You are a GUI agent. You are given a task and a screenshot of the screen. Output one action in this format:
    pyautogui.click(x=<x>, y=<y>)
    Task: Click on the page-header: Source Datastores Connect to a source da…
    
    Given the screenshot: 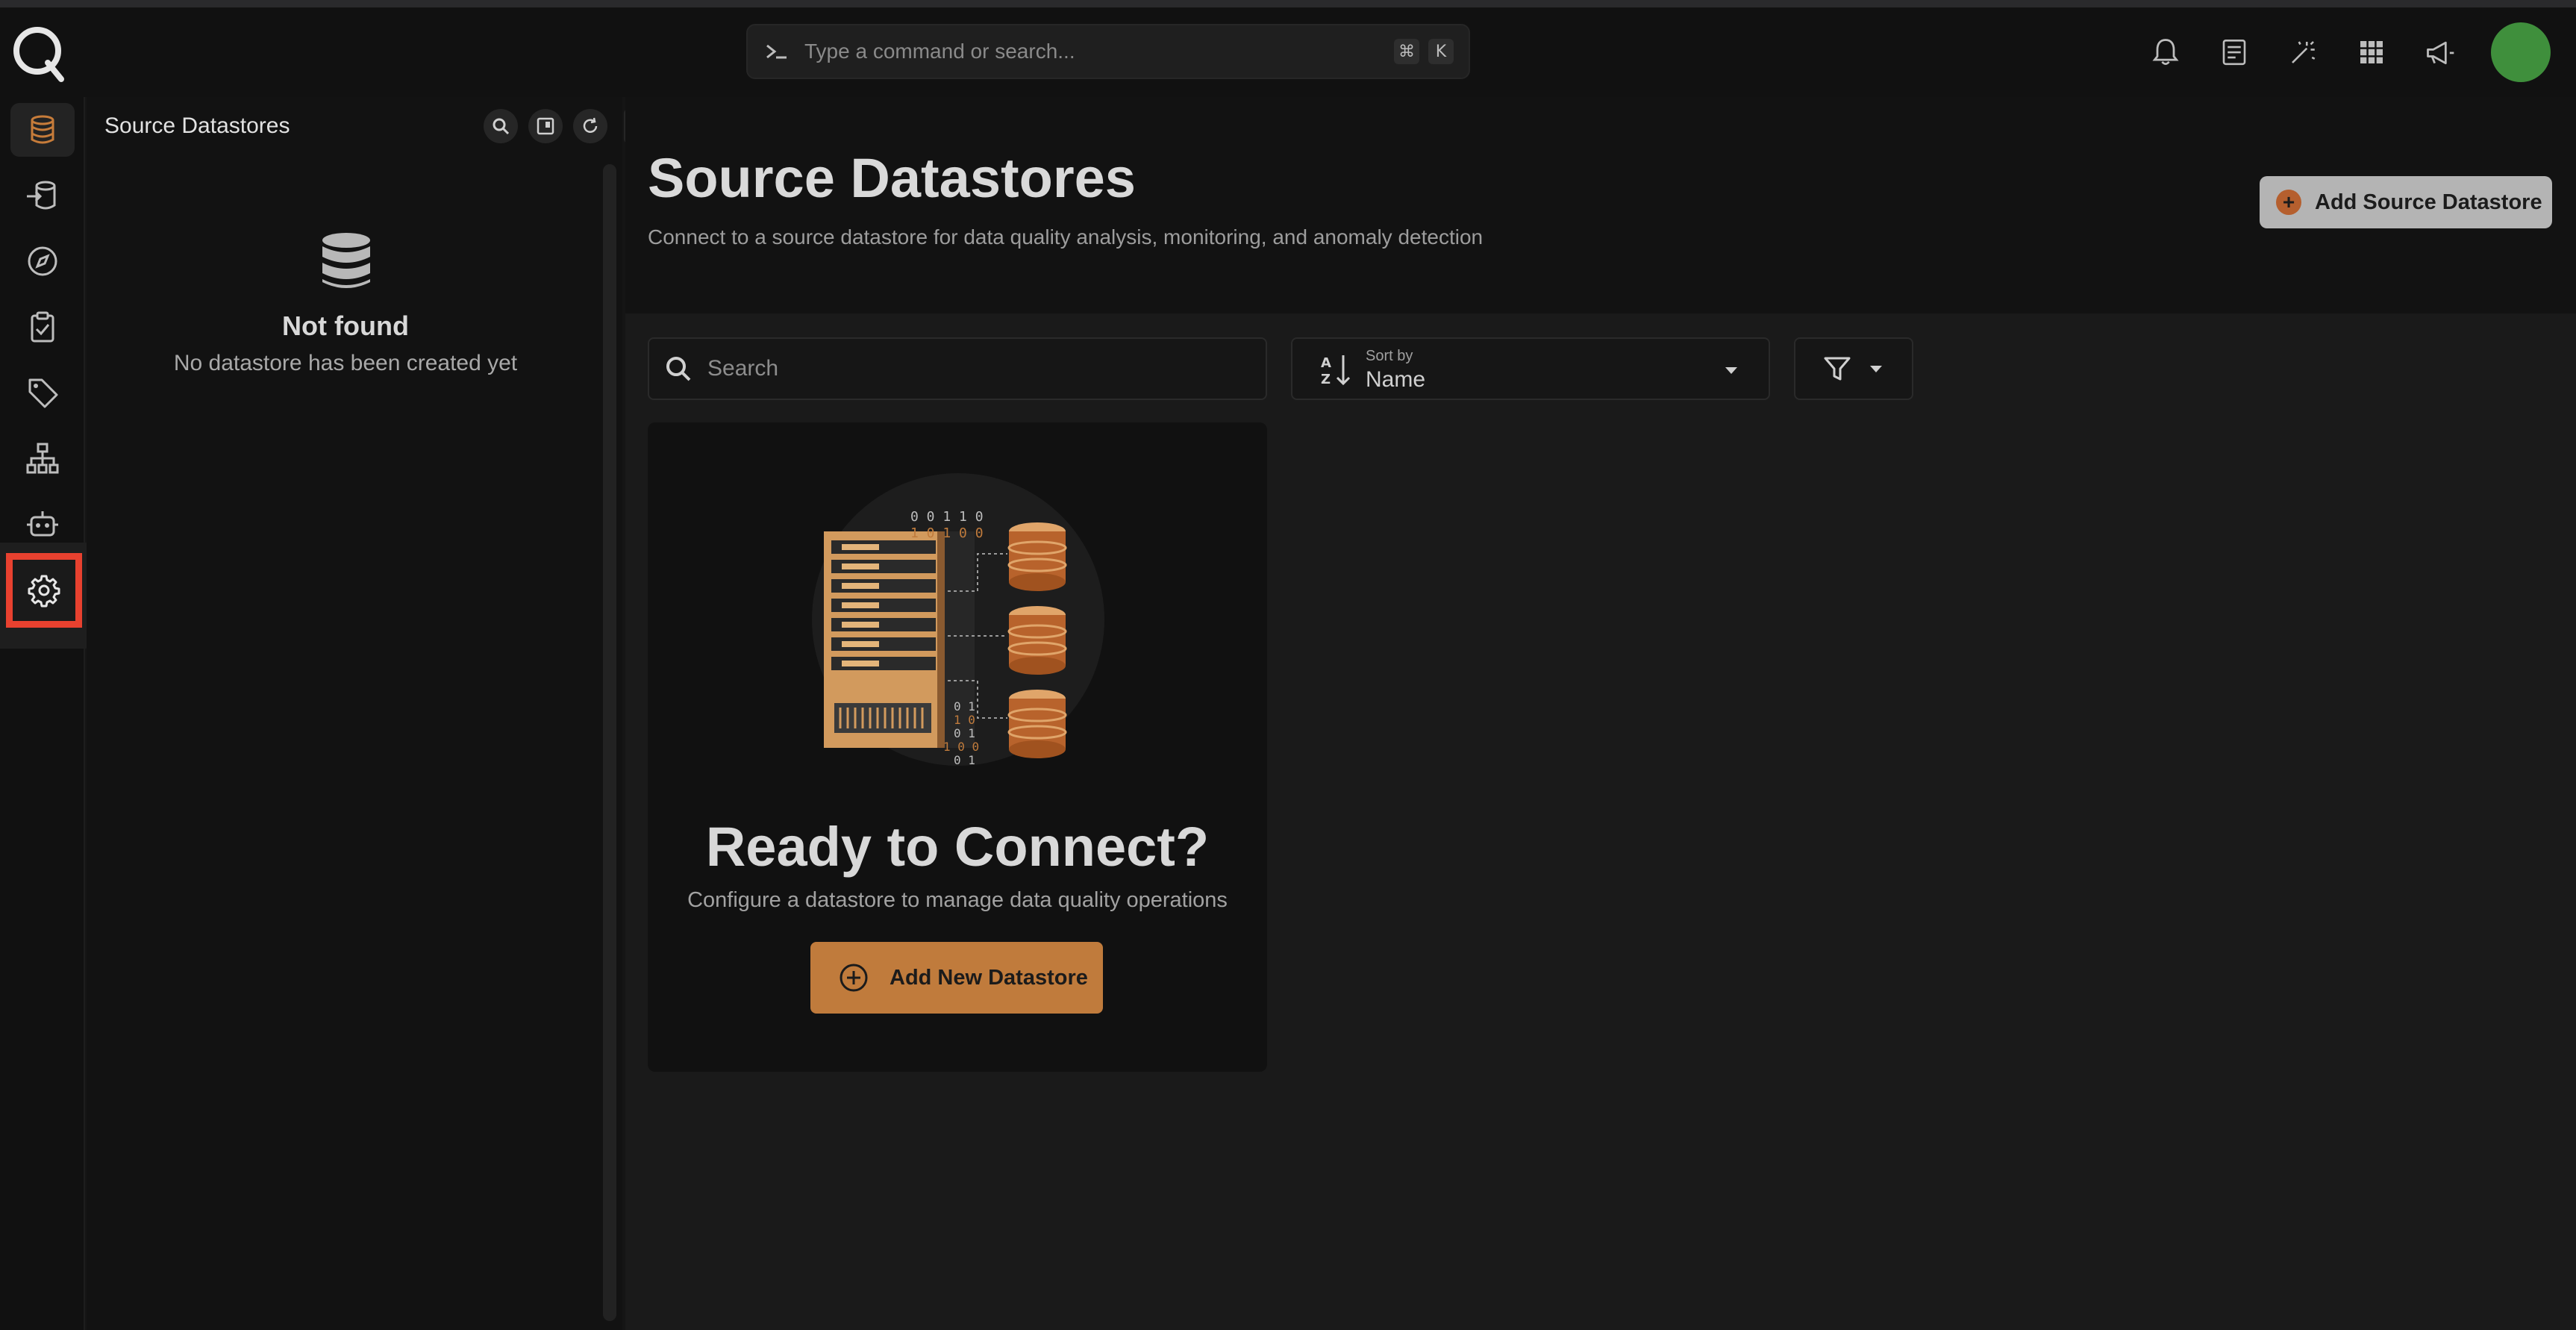 What is the action you would take?
    pyautogui.click(x=1600, y=205)
    